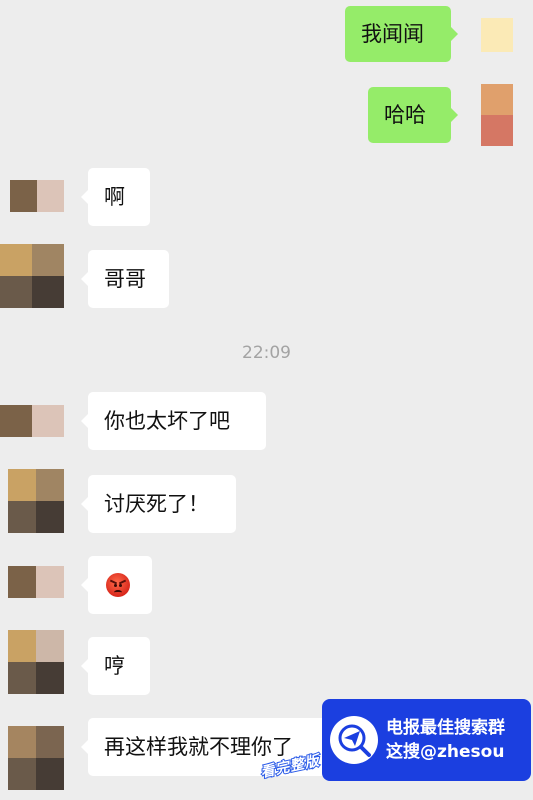  I want to click on message-bubble-incoming: 你也太坏了吧, so click(173, 421).